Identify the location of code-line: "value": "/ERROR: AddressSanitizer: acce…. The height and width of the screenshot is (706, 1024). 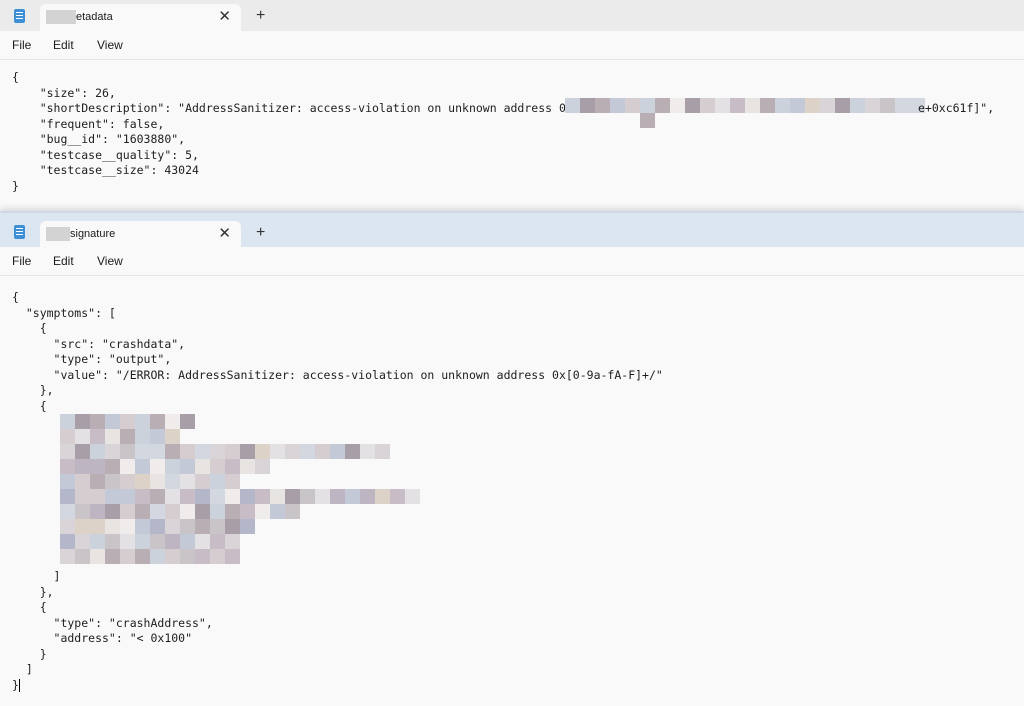
(337, 374).